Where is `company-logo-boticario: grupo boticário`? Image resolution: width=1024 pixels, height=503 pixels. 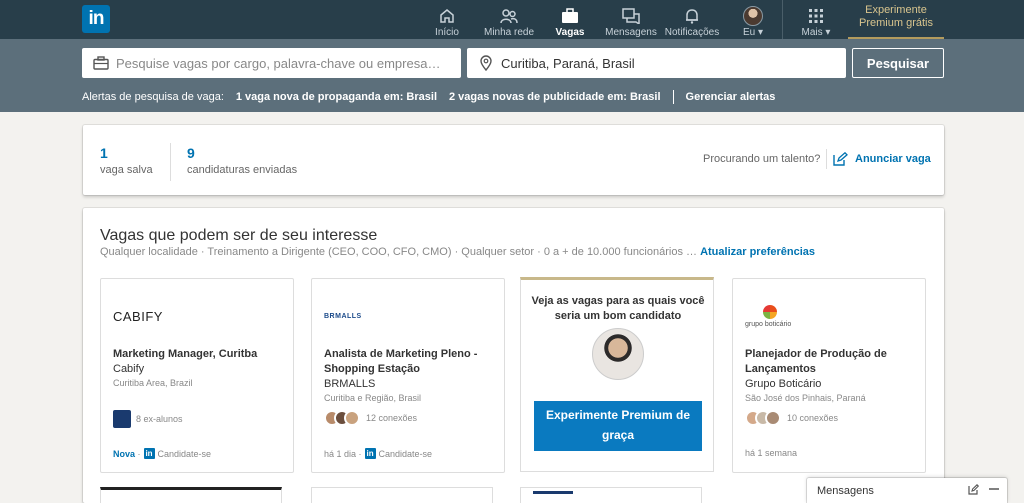 company-logo-boticario: grupo boticário is located at coordinates (768, 316).